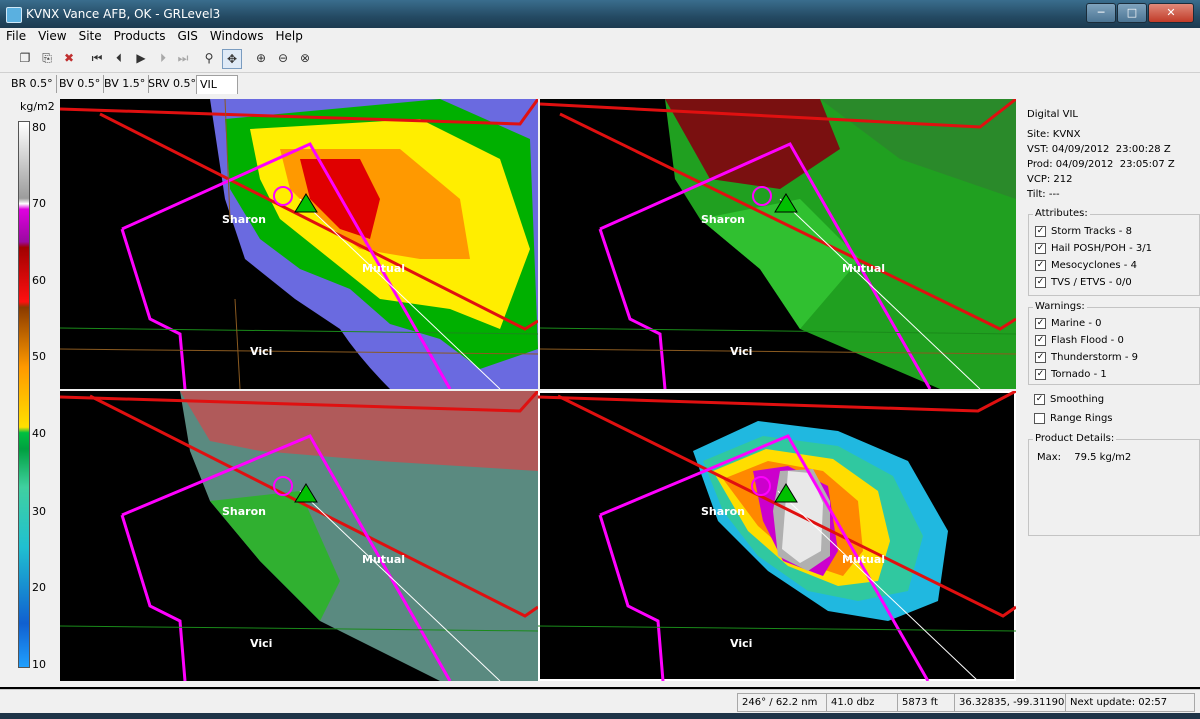  Describe the element at coordinates (1094, 357) in the screenshot. I see `checkbox-label: Thunderstorm - 9` at that location.